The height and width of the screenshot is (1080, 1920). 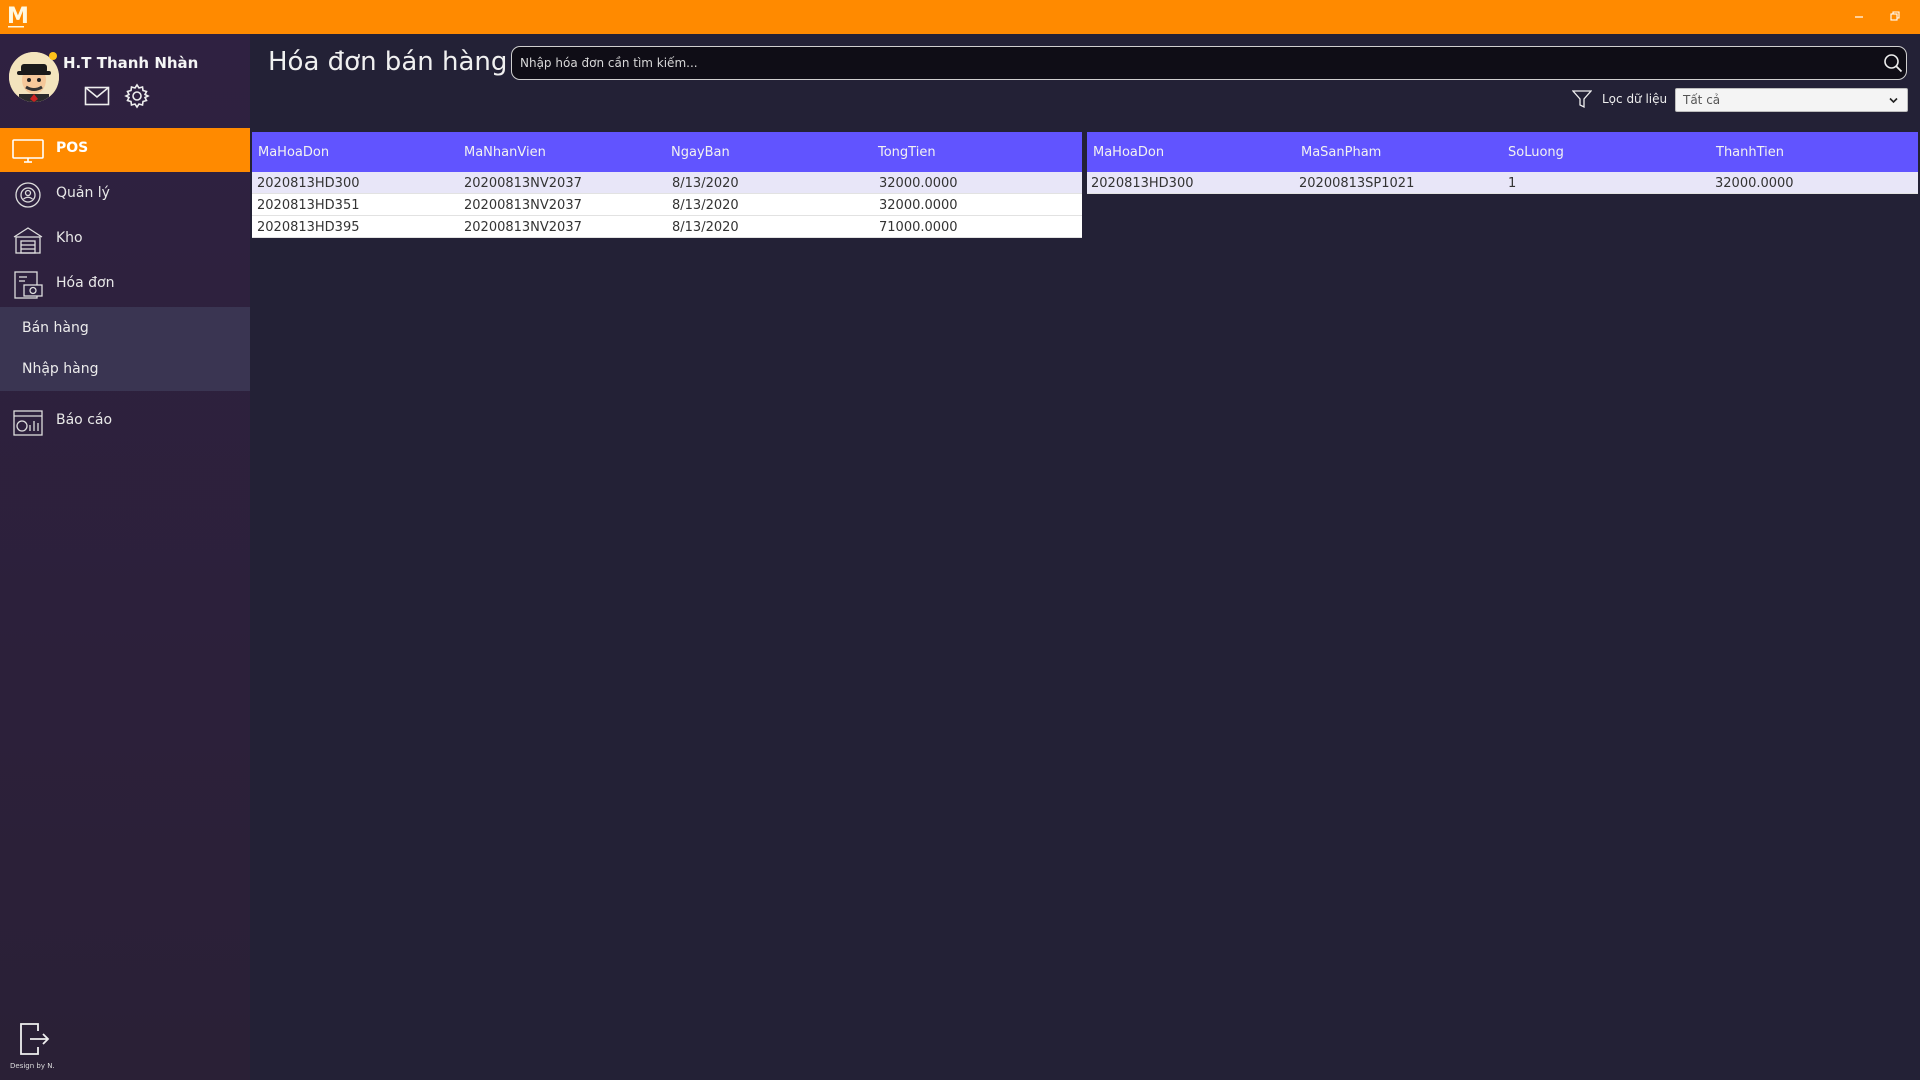 I want to click on search-input, so click(x=1190, y=63).